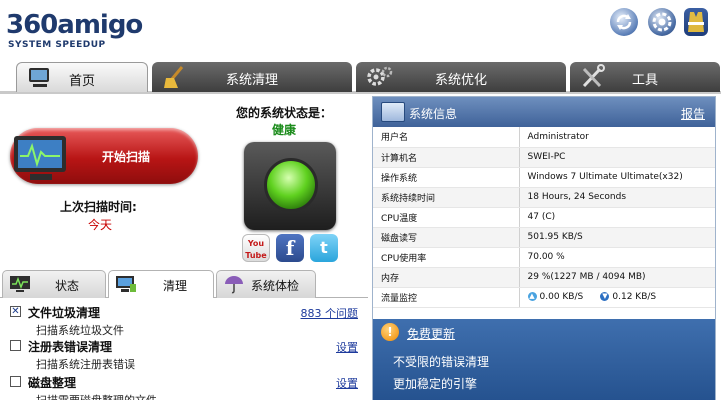  Describe the element at coordinates (347, 383) in the screenshot. I see `defrag-settings-link: 设置` at that location.